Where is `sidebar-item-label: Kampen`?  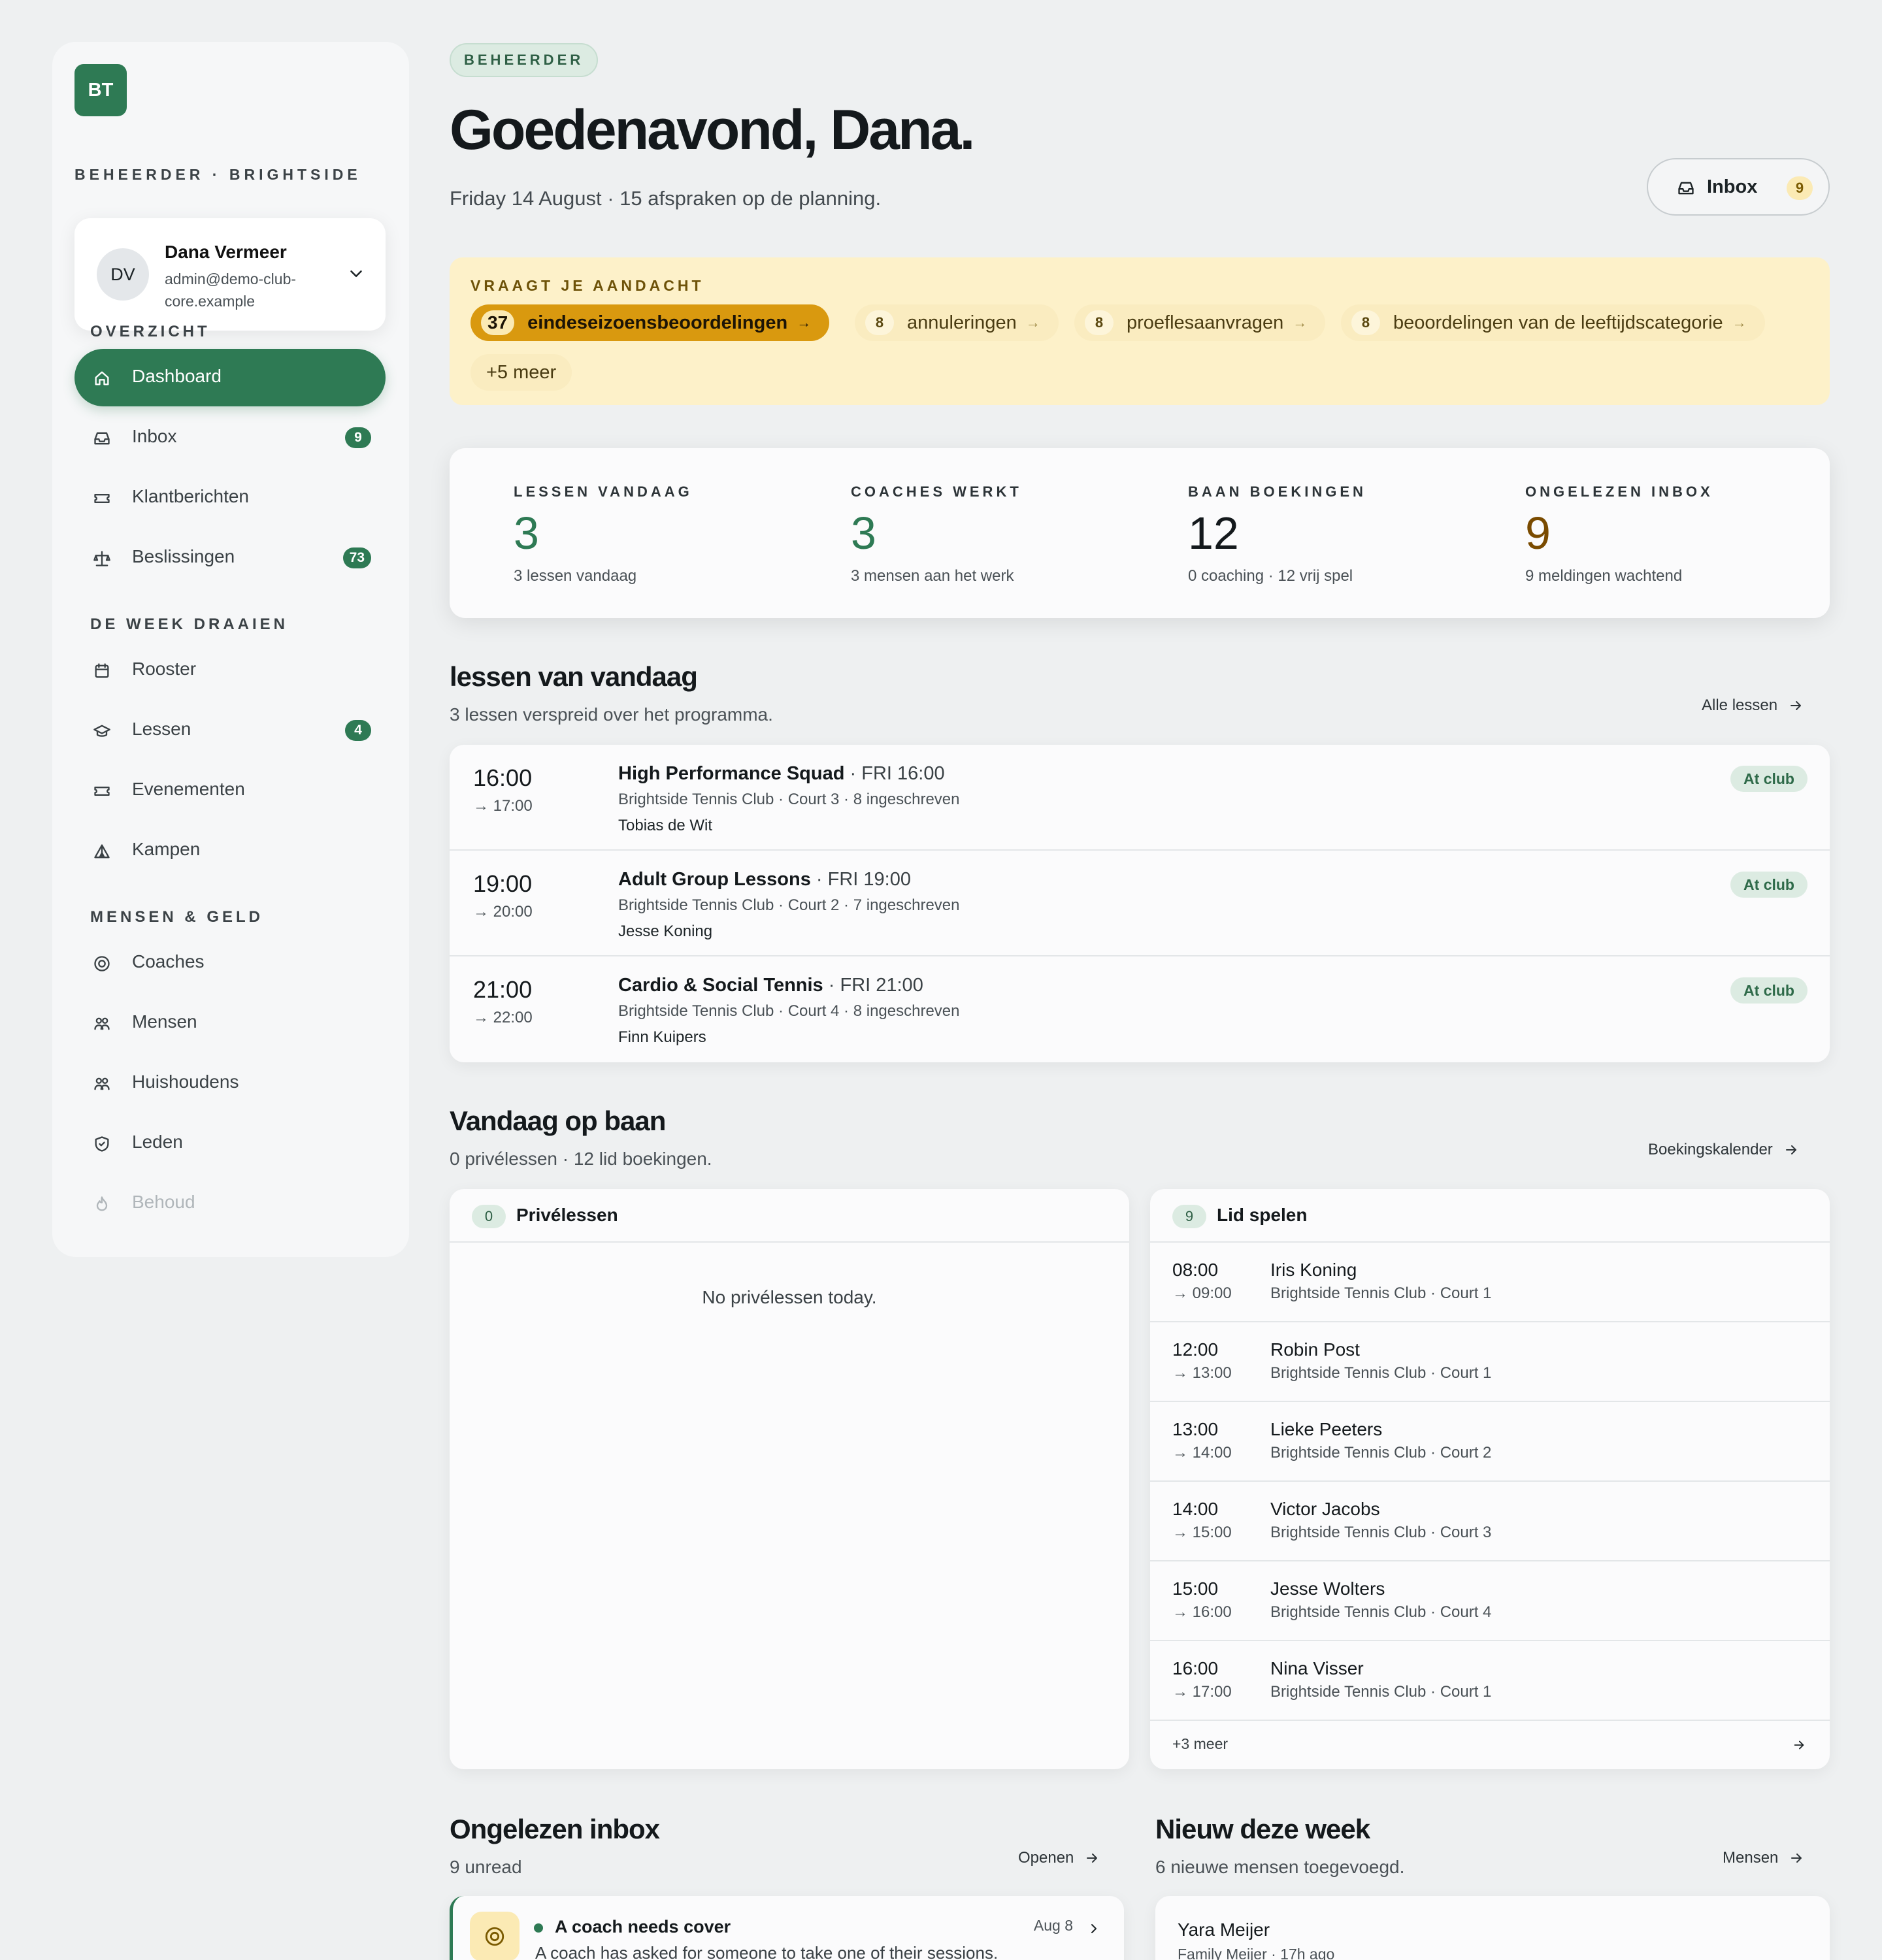 sidebar-item-label: Kampen is located at coordinates (166, 849).